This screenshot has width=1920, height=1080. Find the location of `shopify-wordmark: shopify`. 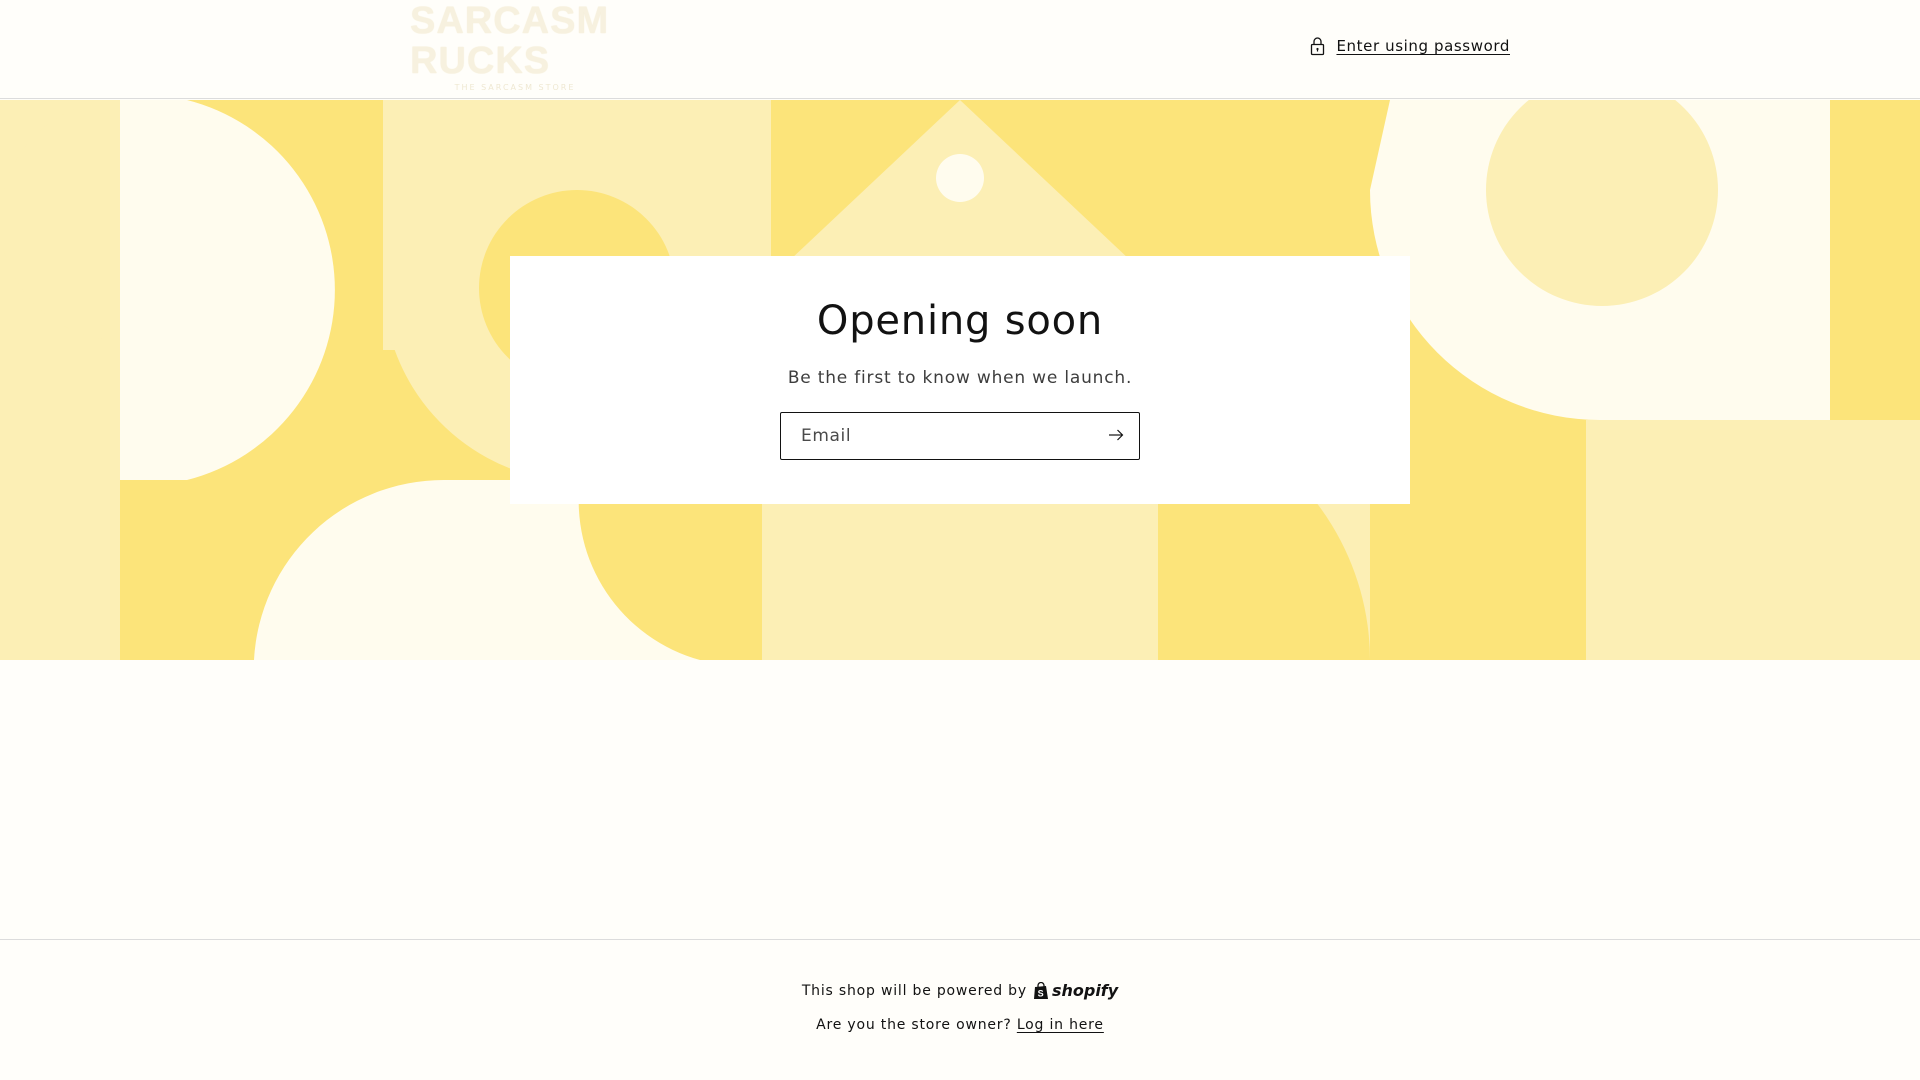

shopify-wordmark: shopify is located at coordinates (1085, 990).